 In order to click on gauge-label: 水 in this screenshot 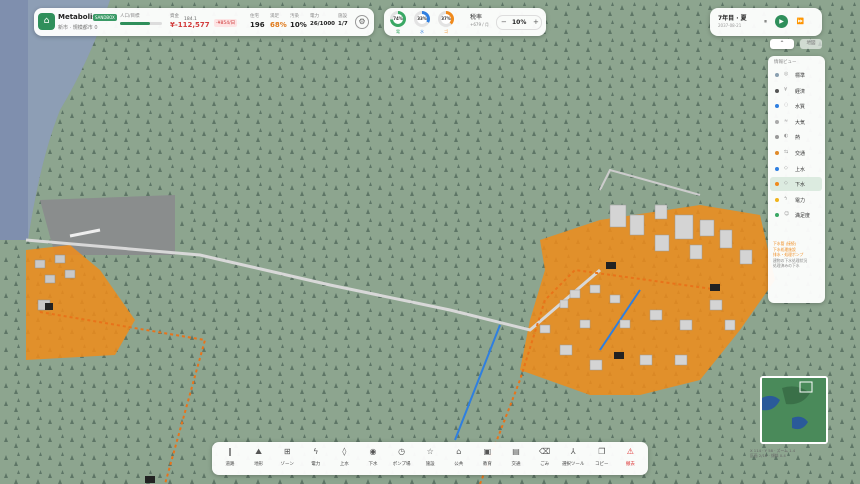, I will do `click(422, 31)`.